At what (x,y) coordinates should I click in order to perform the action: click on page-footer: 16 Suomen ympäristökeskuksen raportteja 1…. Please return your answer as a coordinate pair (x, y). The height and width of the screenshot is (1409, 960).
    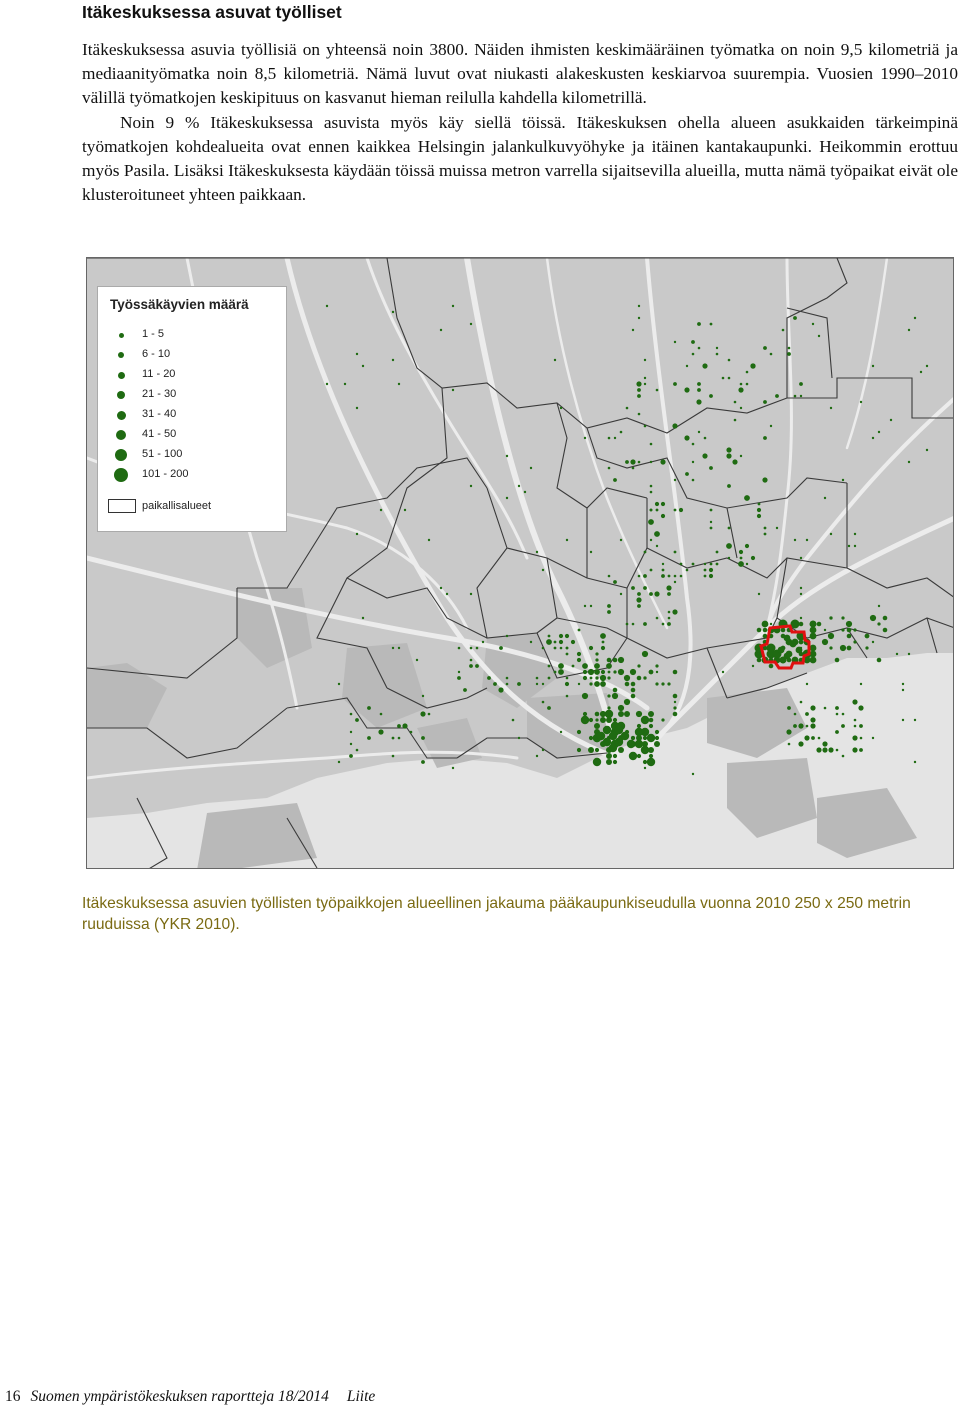
    Looking at the image, I should click on (190, 1397).